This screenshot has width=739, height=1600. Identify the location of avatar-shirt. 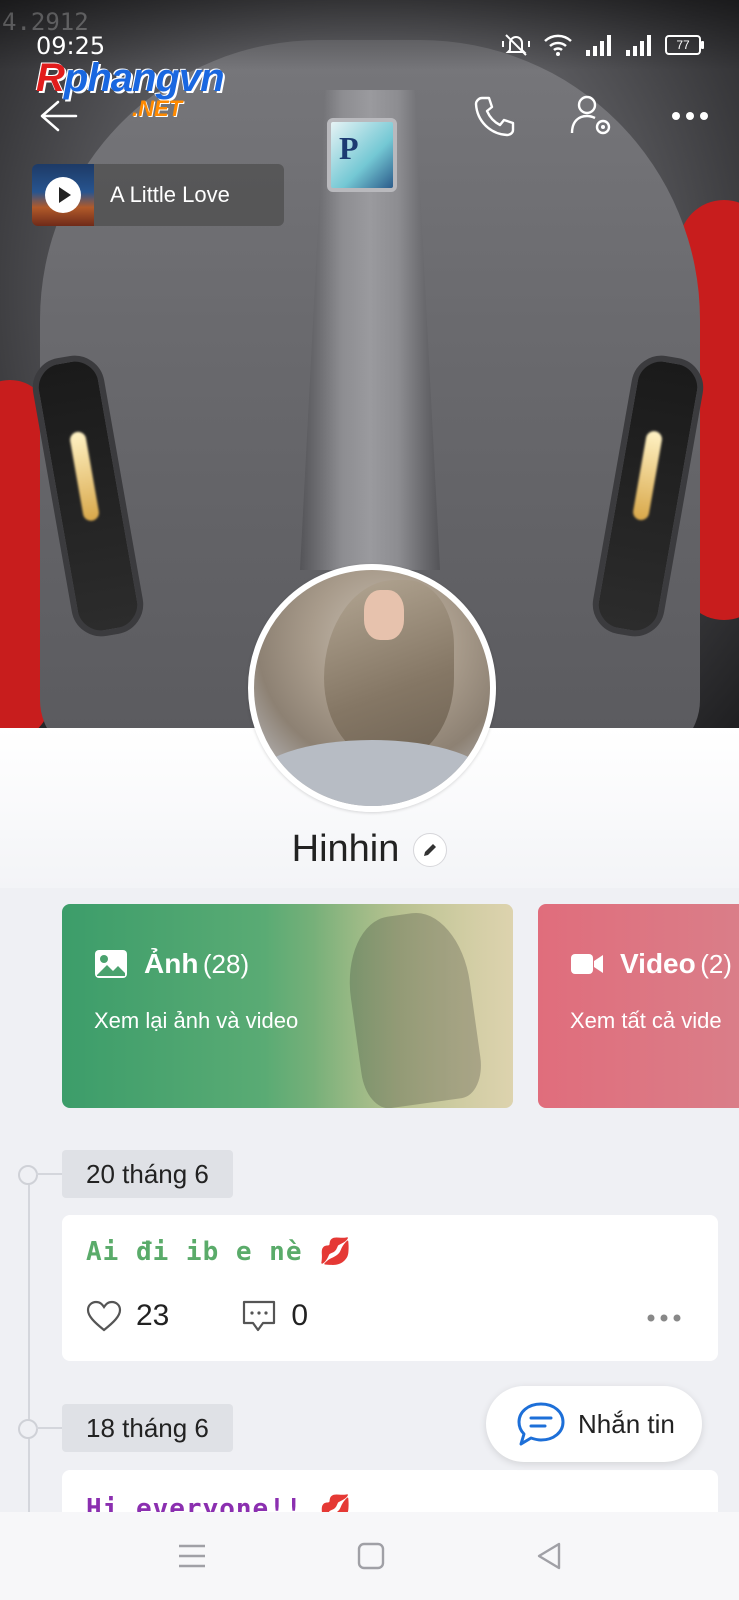
(372, 773).